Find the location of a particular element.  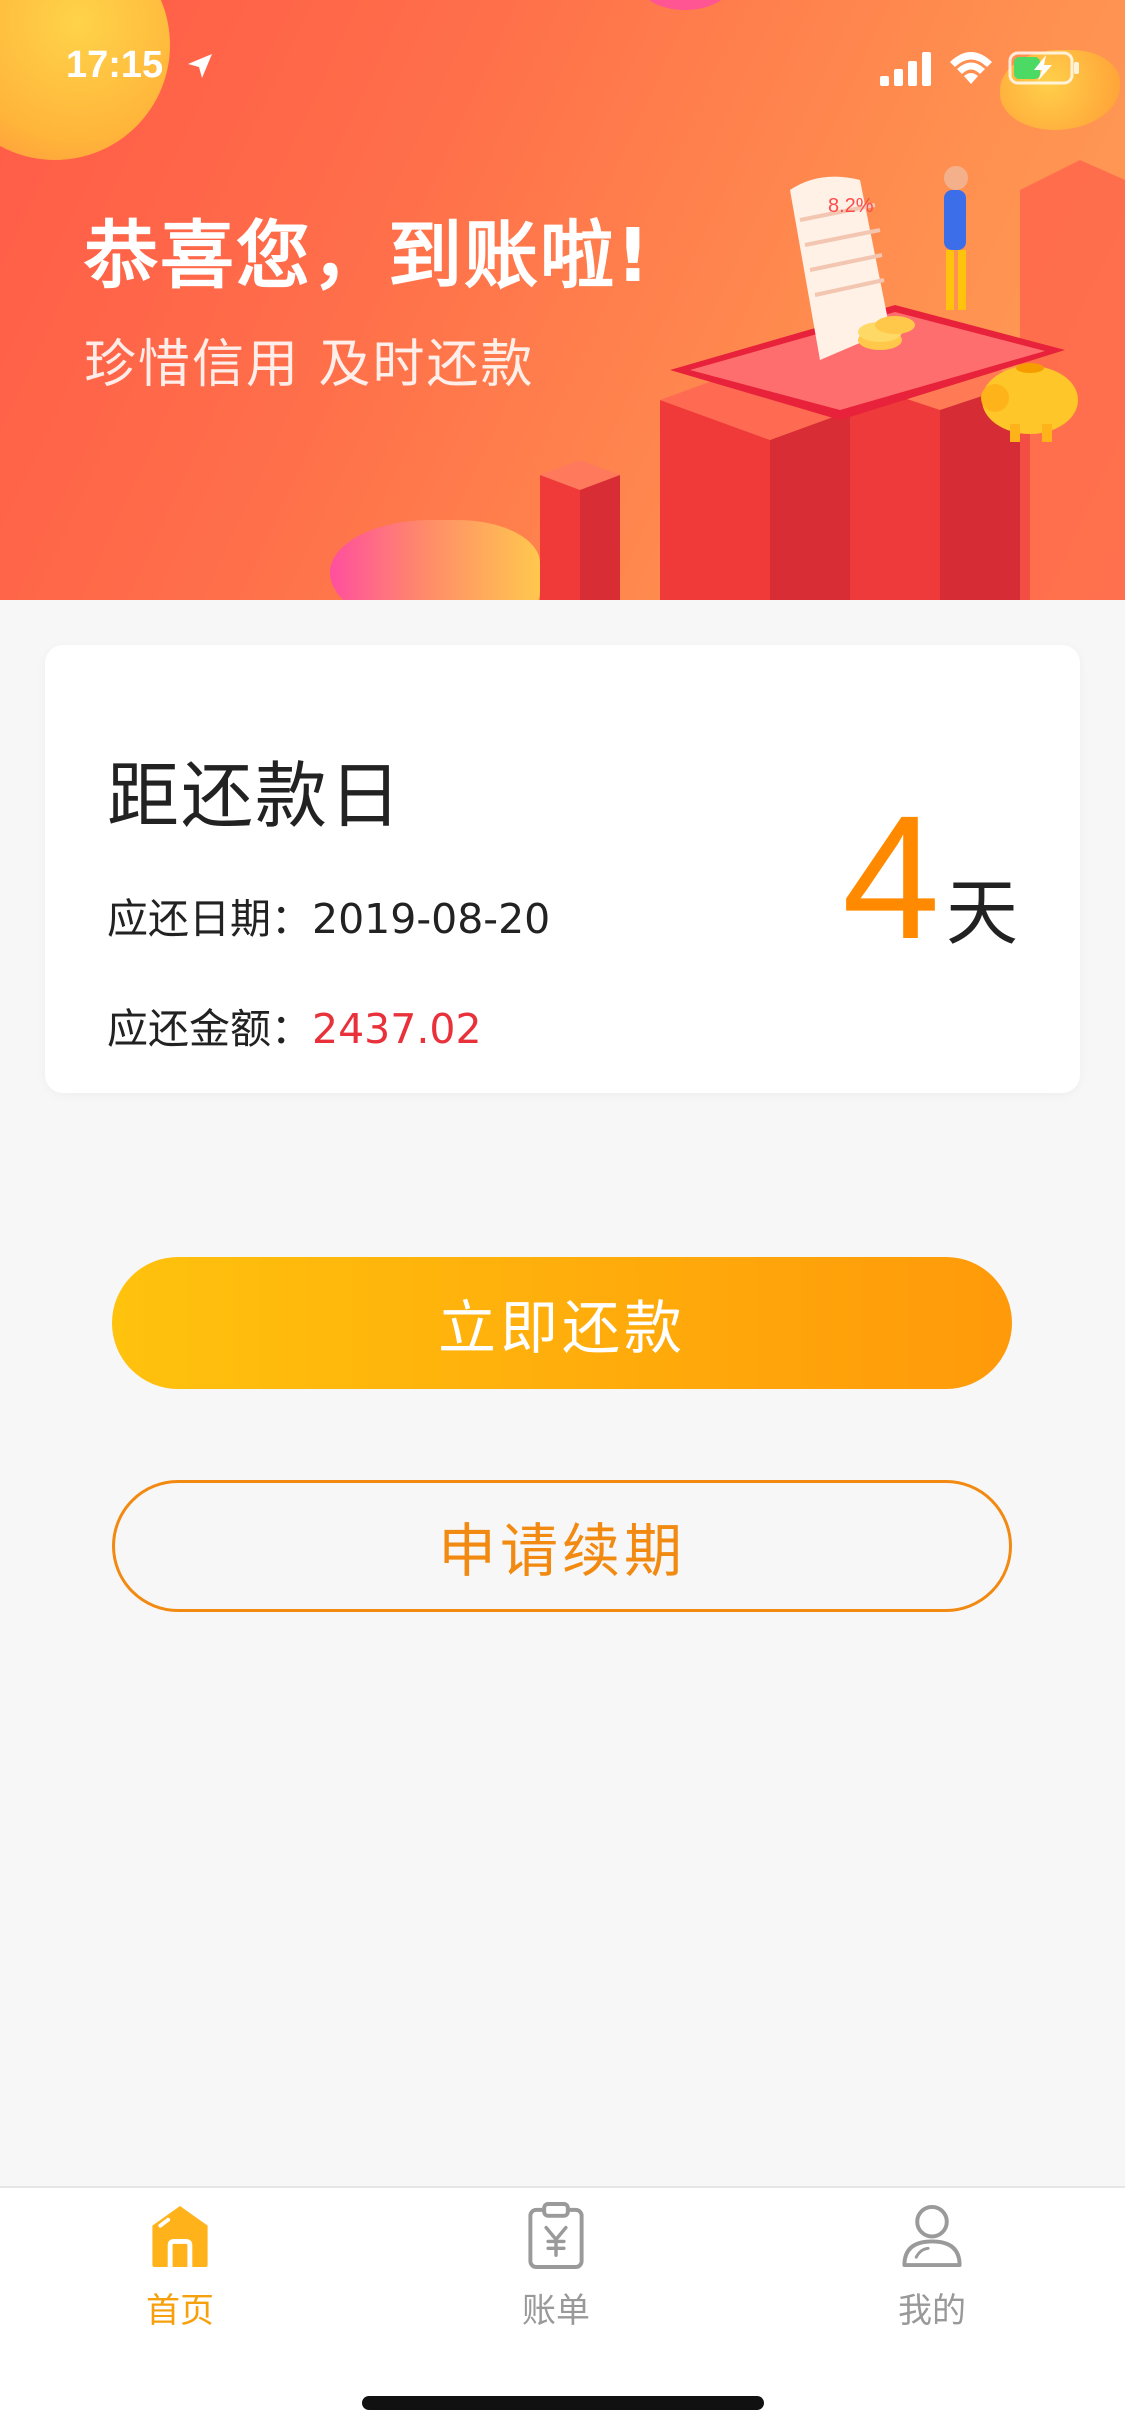

tab-bills: 账单 is located at coordinates (556, 2267).